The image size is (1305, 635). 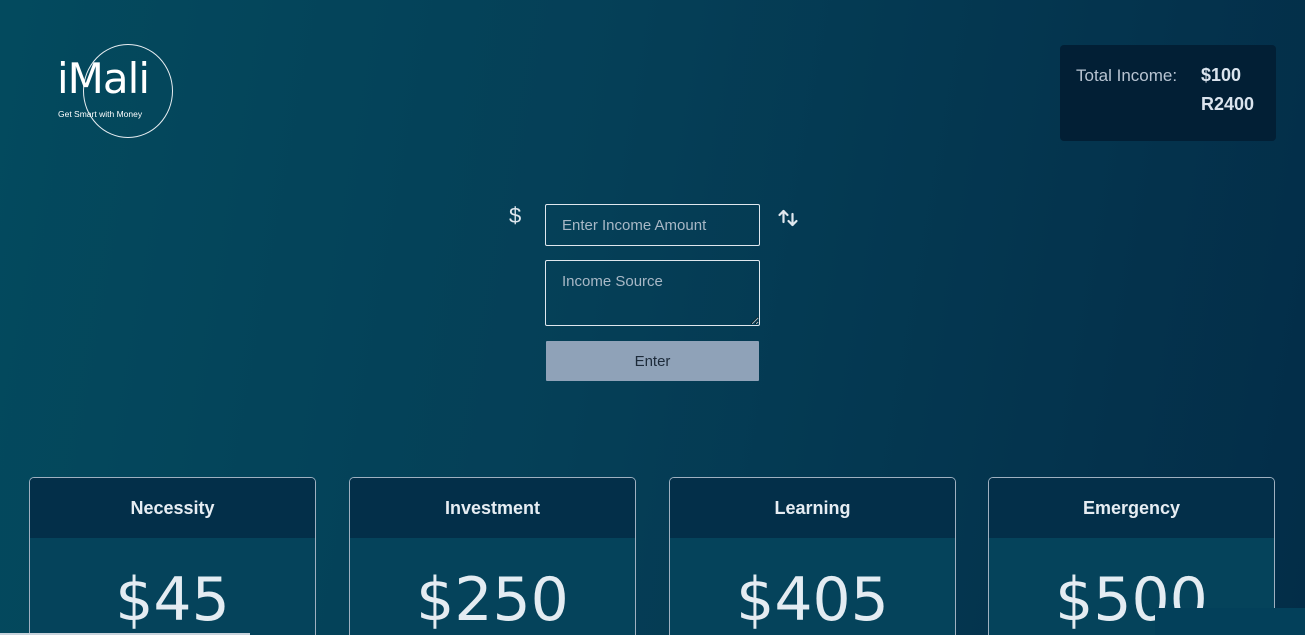 I want to click on logo-tagline: Get Smart with Money, so click(x=100, y=114).